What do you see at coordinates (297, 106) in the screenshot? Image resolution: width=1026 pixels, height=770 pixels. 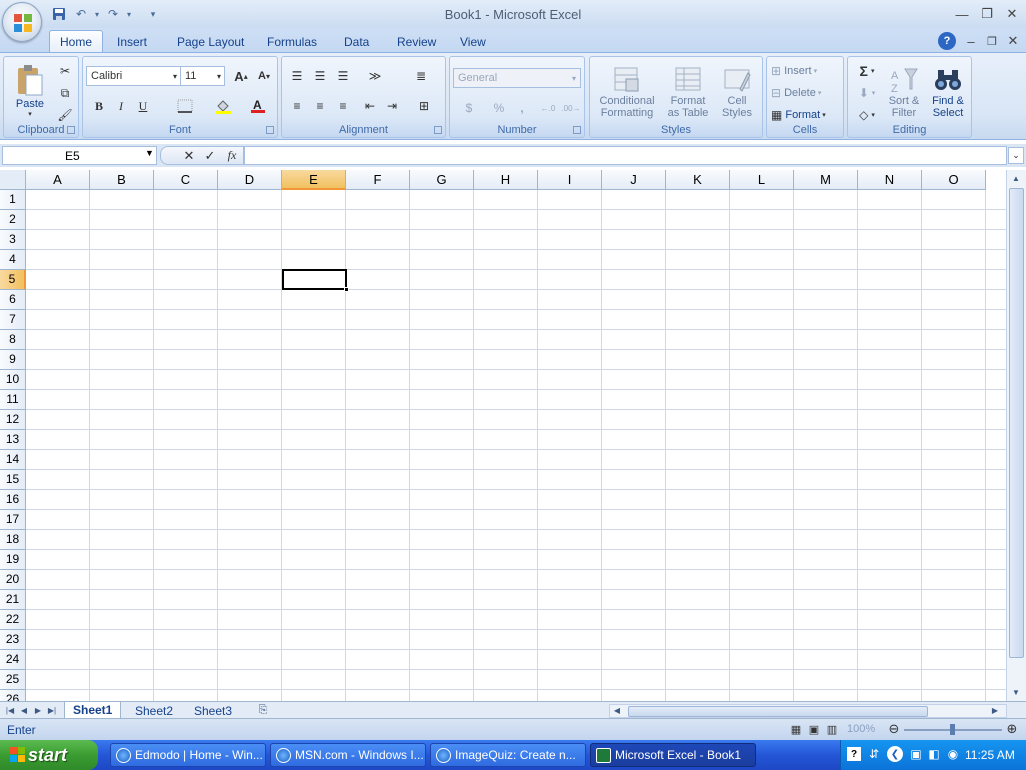 I see `align-left-icon: ≡` at bounding box center [297, 106].